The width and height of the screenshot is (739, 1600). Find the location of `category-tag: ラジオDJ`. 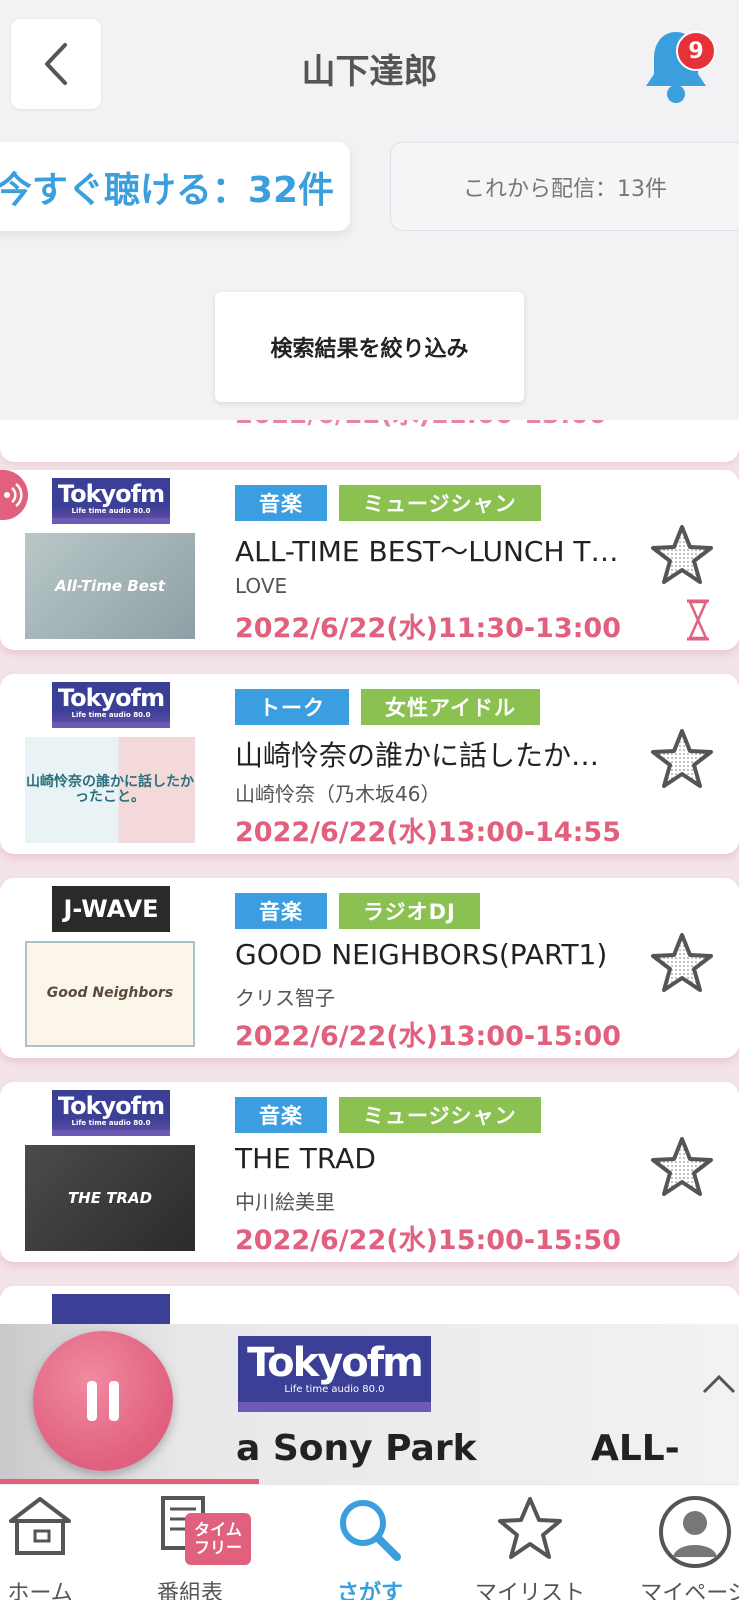

category-tag: ラジオDJ is located at coordinates (409, 911).